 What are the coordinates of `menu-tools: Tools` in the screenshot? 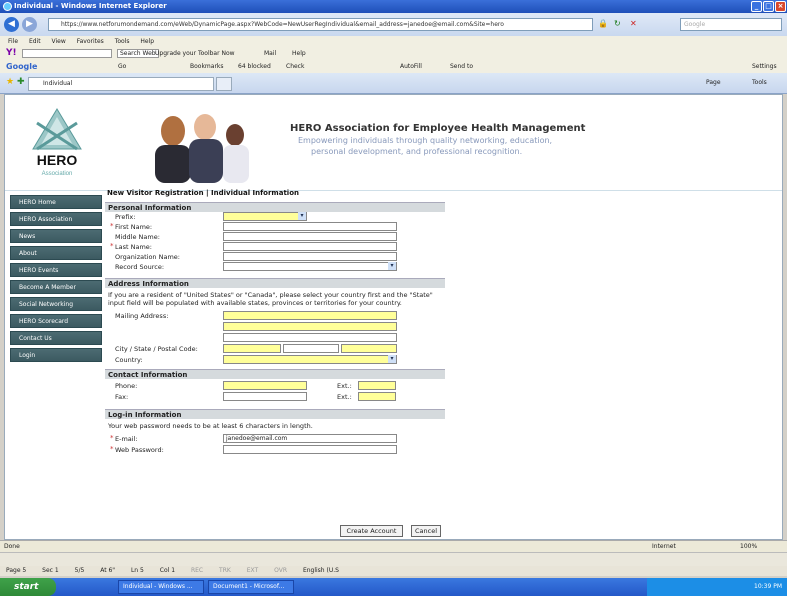 It's located at (122, 41).